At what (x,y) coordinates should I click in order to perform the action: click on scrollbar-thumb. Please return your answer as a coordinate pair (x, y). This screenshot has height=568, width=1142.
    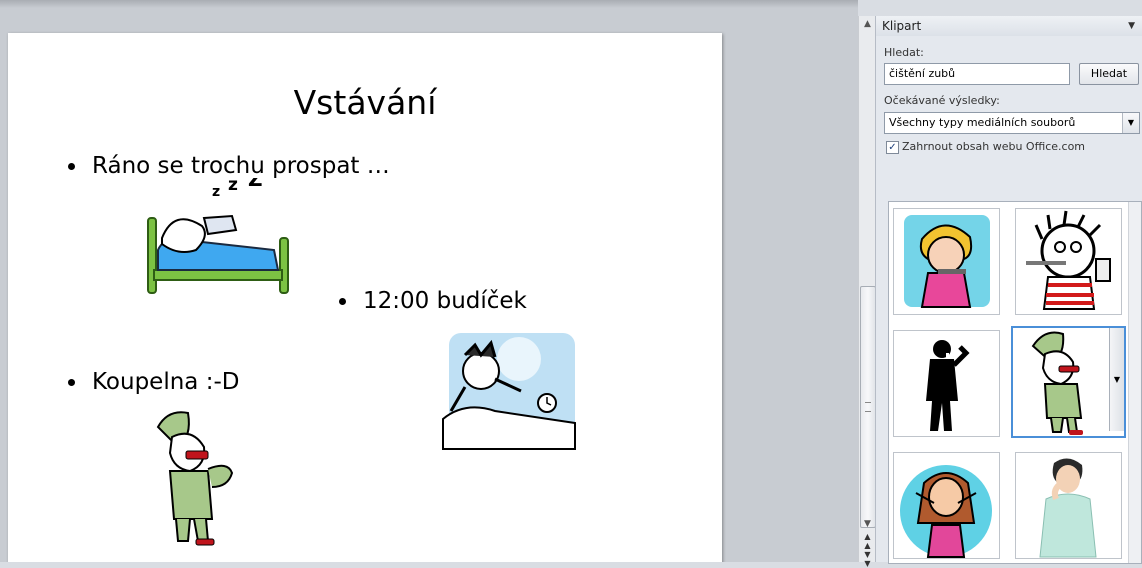
    Looking at the image, I should click on (868, 407).